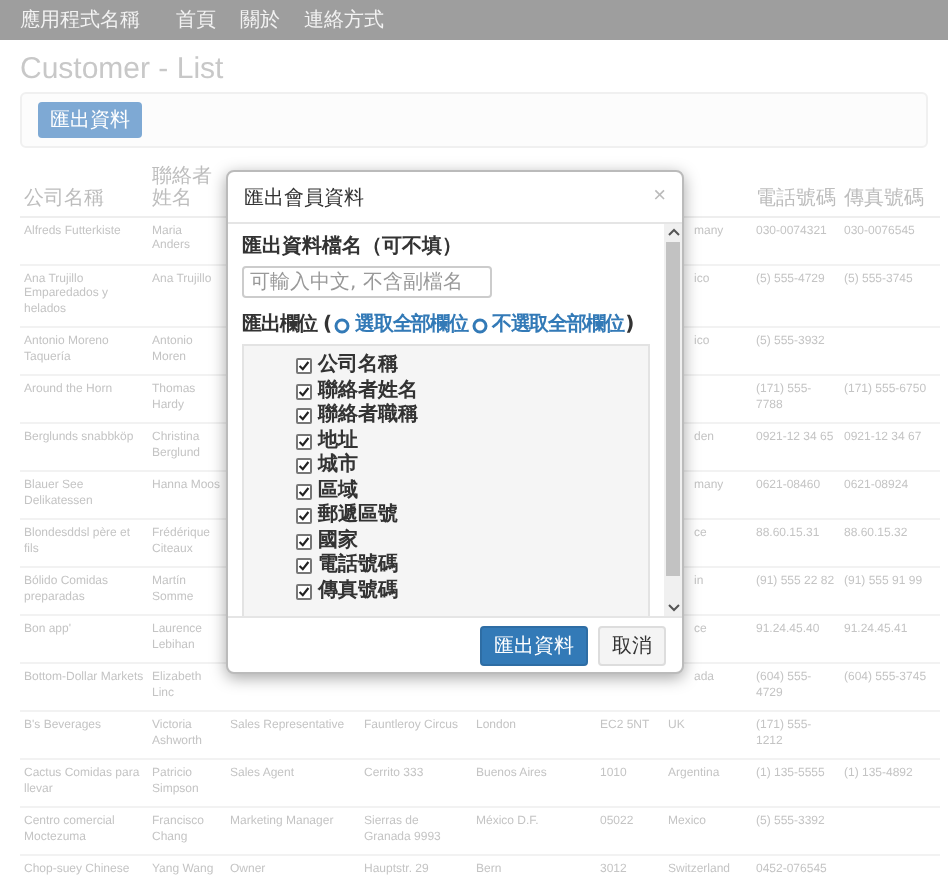 The width and height of the screenshot is (948, 888). What do you see at coordinates (796, 188) in the screenshot?
I see `column-header: 電話號碼` at bounding box center [796, 188].